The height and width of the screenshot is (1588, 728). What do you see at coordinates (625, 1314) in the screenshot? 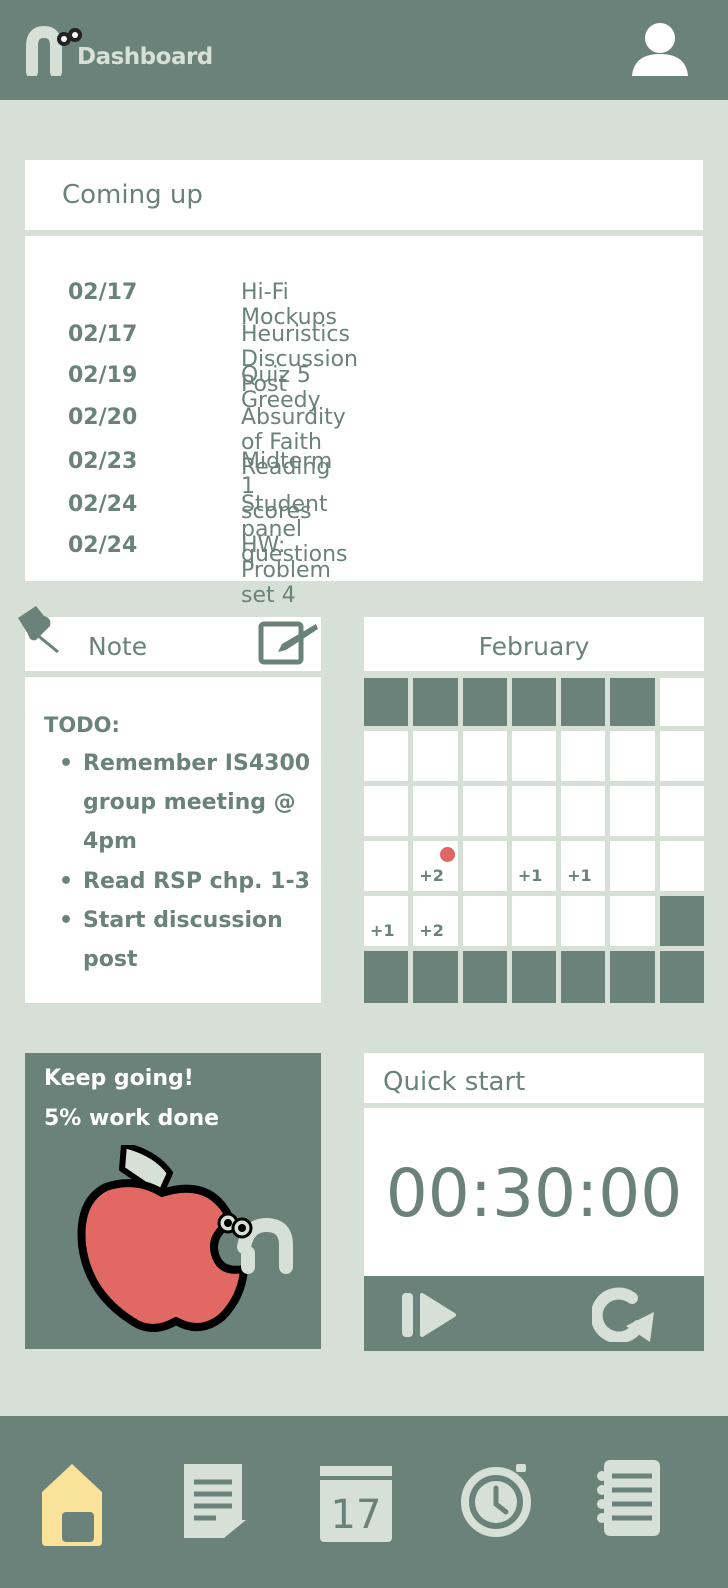
I see `reset-icon` at bounding box center [625, 1314].